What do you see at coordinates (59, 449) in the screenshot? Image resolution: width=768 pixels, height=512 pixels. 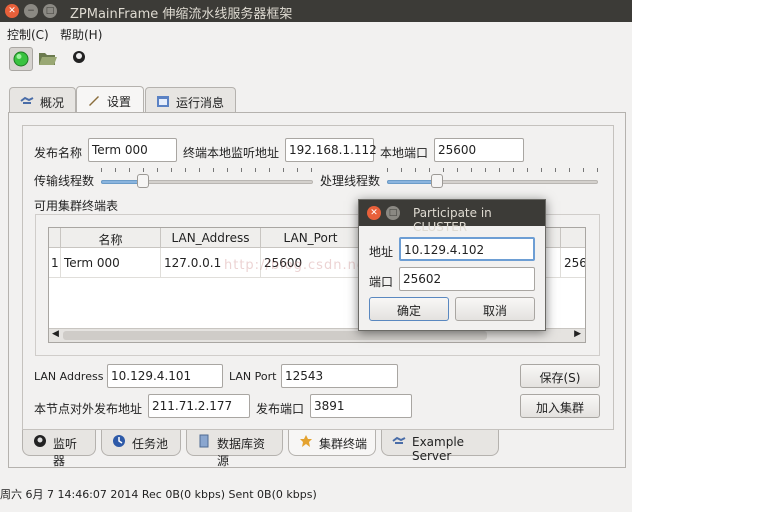 I see `tab-listener: 监听器` at bounding box center [59, 449].